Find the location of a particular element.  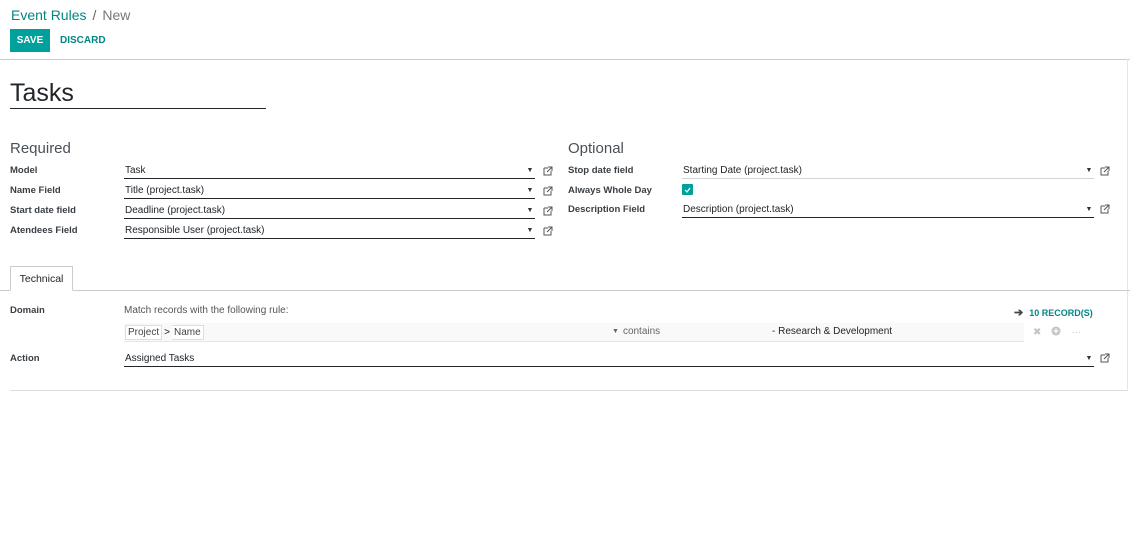

action-value: Assigned Tasks is located at coordinates (160, 358).